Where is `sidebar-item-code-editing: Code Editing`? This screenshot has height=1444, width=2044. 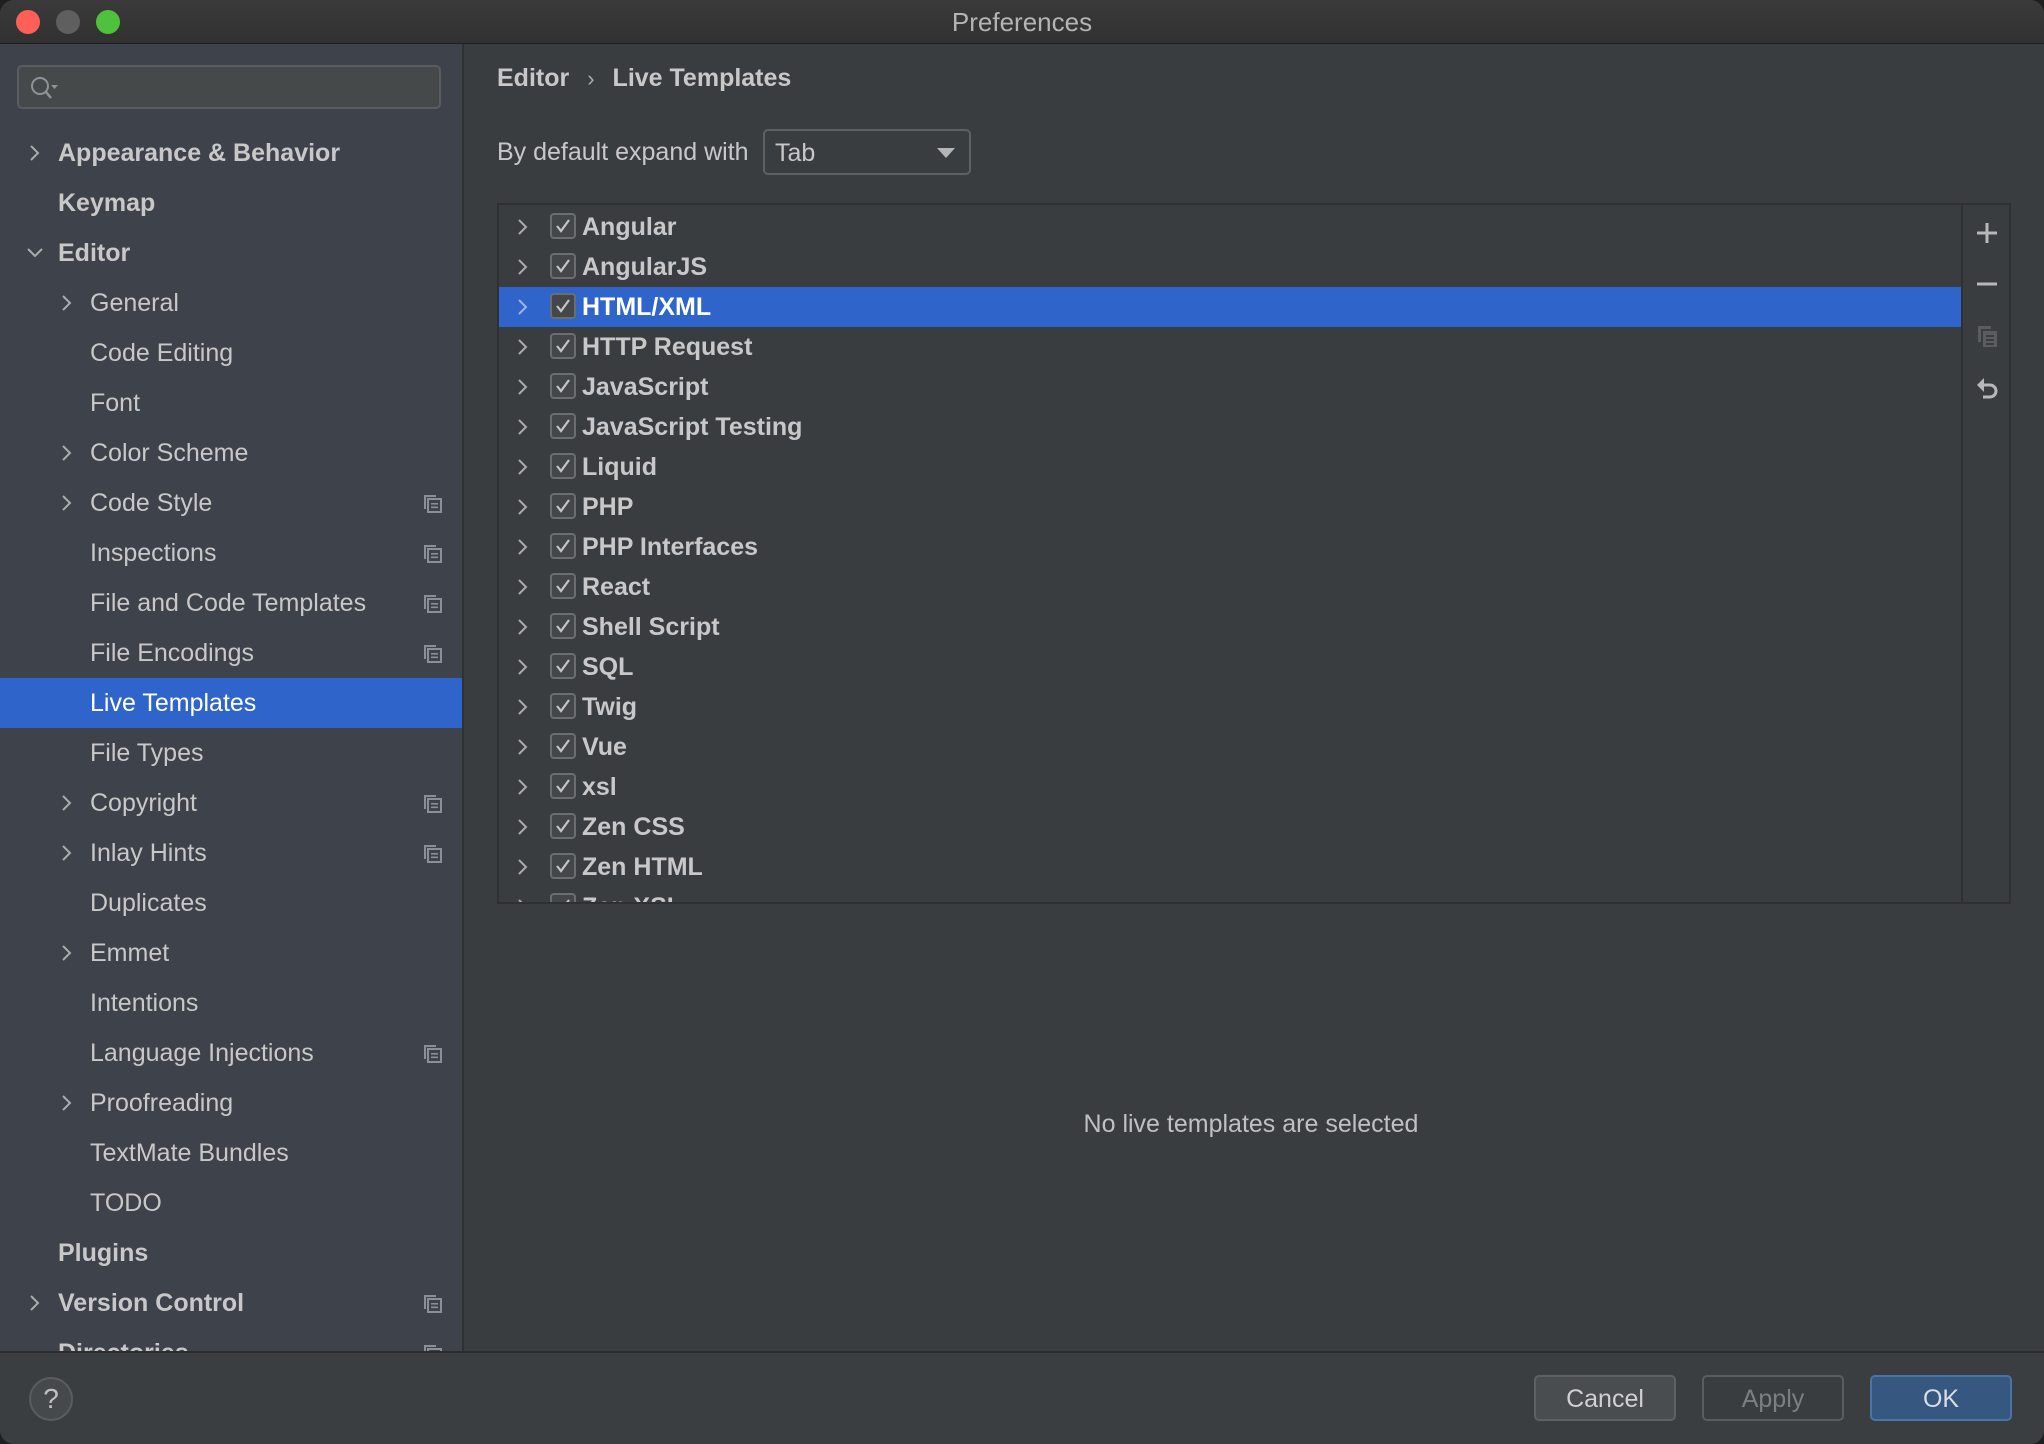 sidebar-item-code-editing: Code Editing is located at coordinates (231, 353).